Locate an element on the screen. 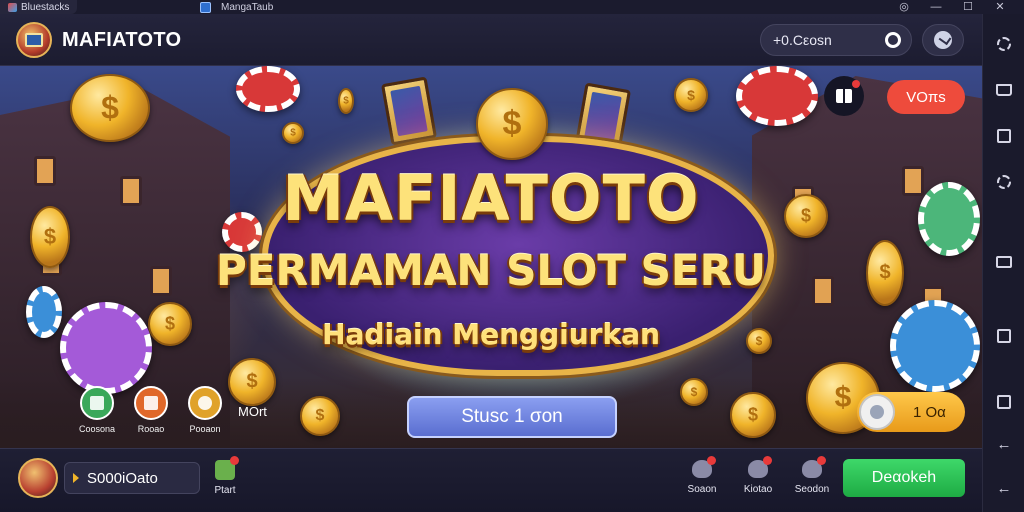  multi-instance-icon is located at coordinates (1004, 402).